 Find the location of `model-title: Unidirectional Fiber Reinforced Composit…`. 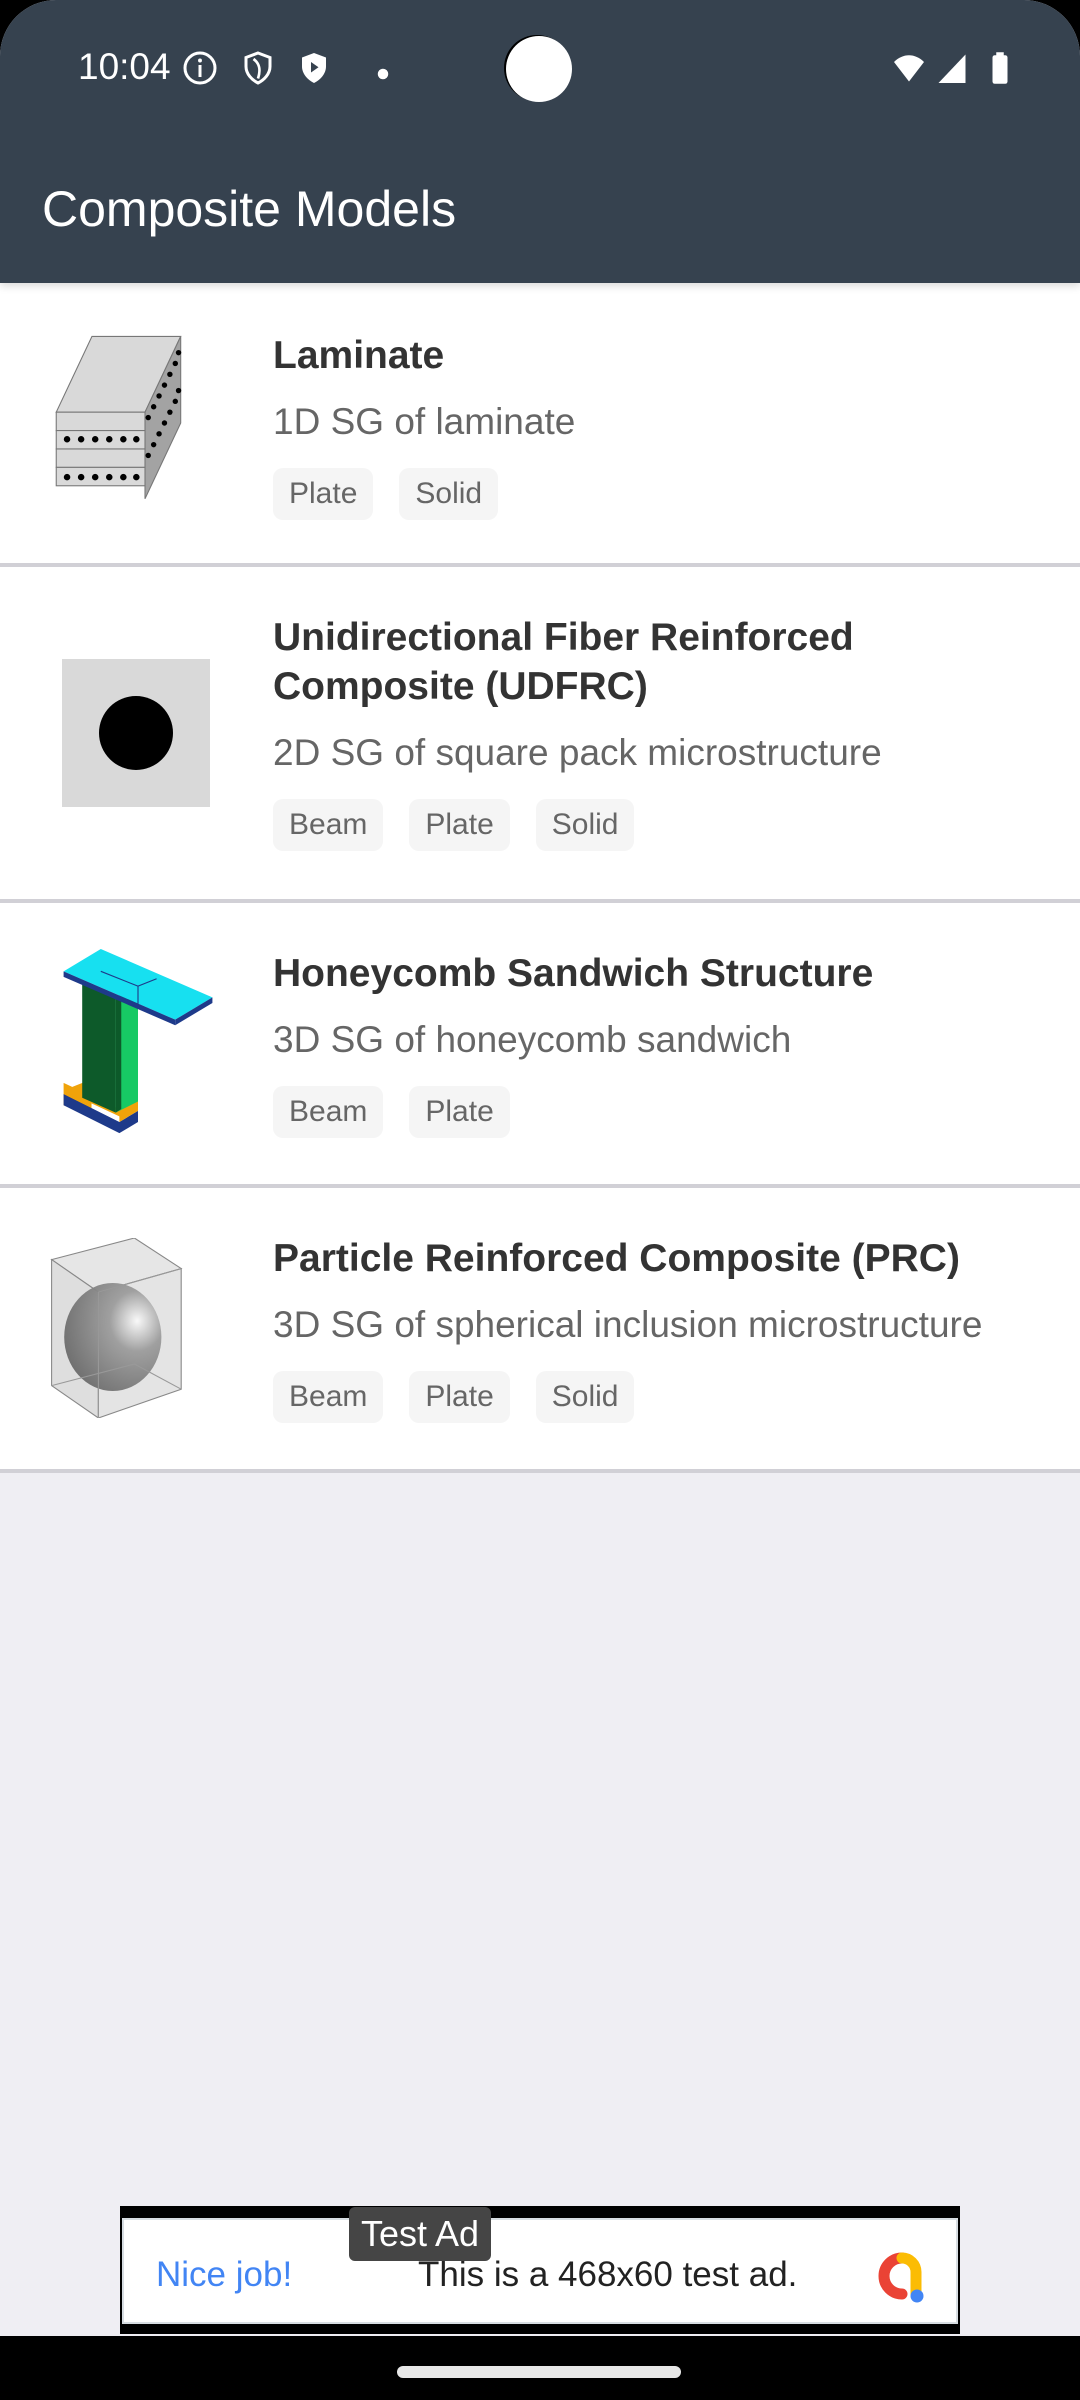

model-title: Unidirectional Fiber Reinforced Composit… is located at coordinates (563, 662).